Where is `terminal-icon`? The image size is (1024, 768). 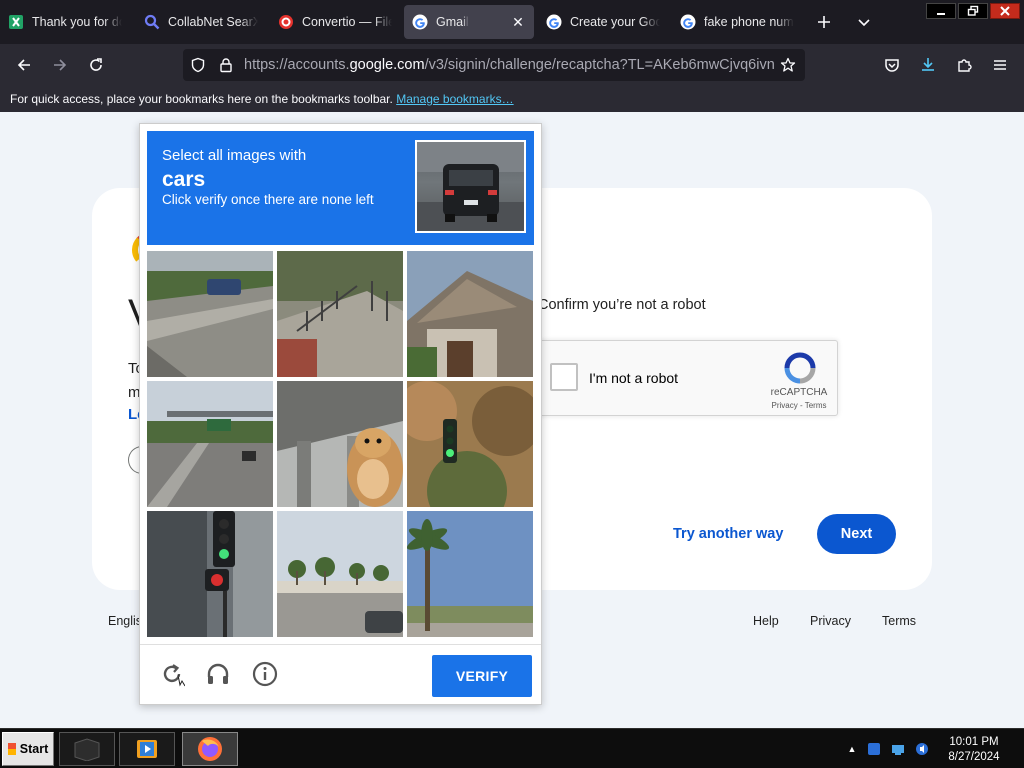 terminal-icon is located at coordinates (87, 749).